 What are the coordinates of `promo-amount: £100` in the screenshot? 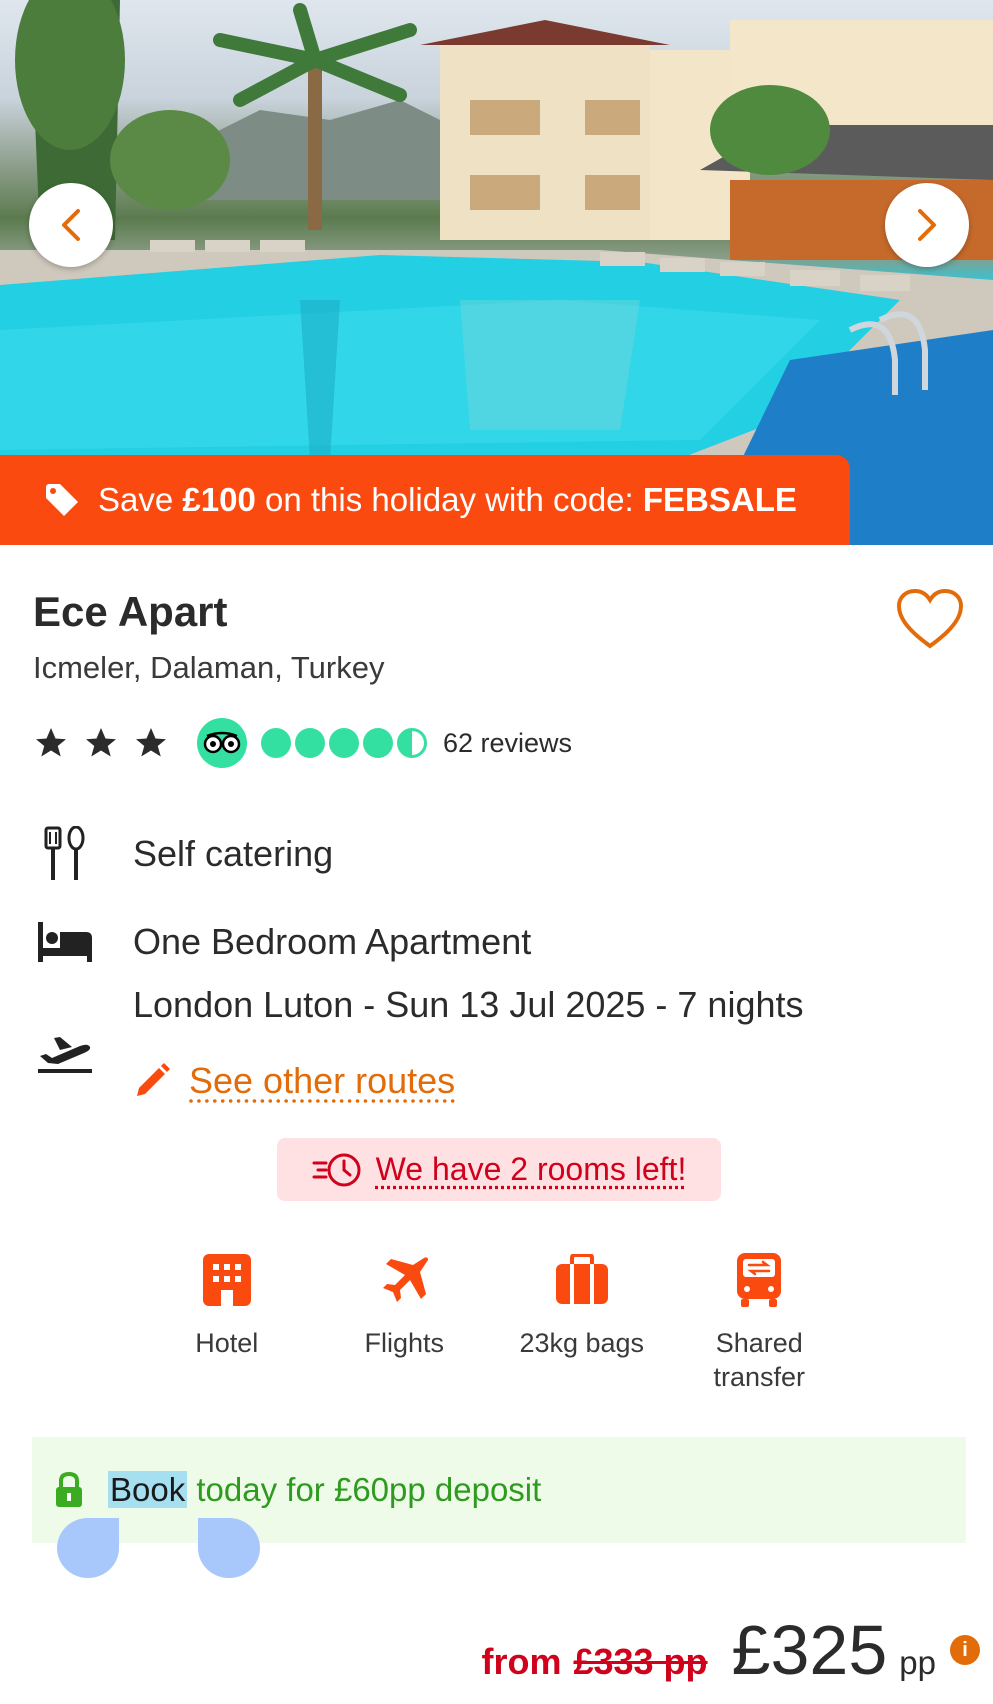 It's located at (219, 499).